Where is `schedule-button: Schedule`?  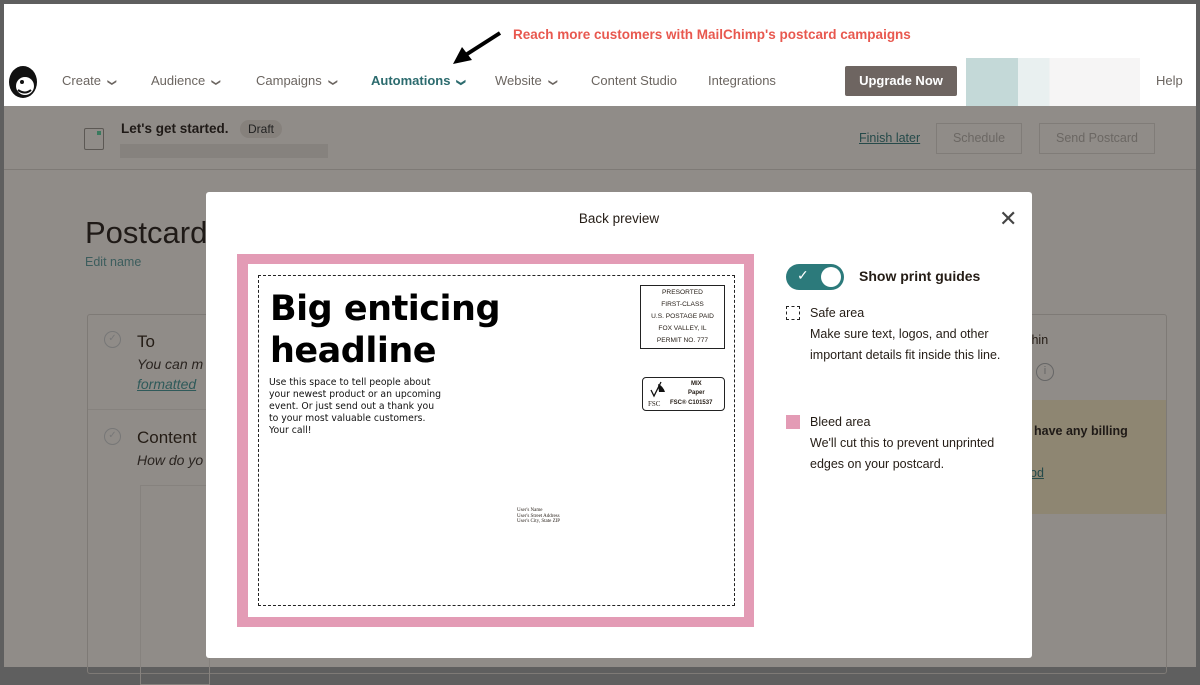 schedule-button: Schedule is located at coordinates (979, 138).